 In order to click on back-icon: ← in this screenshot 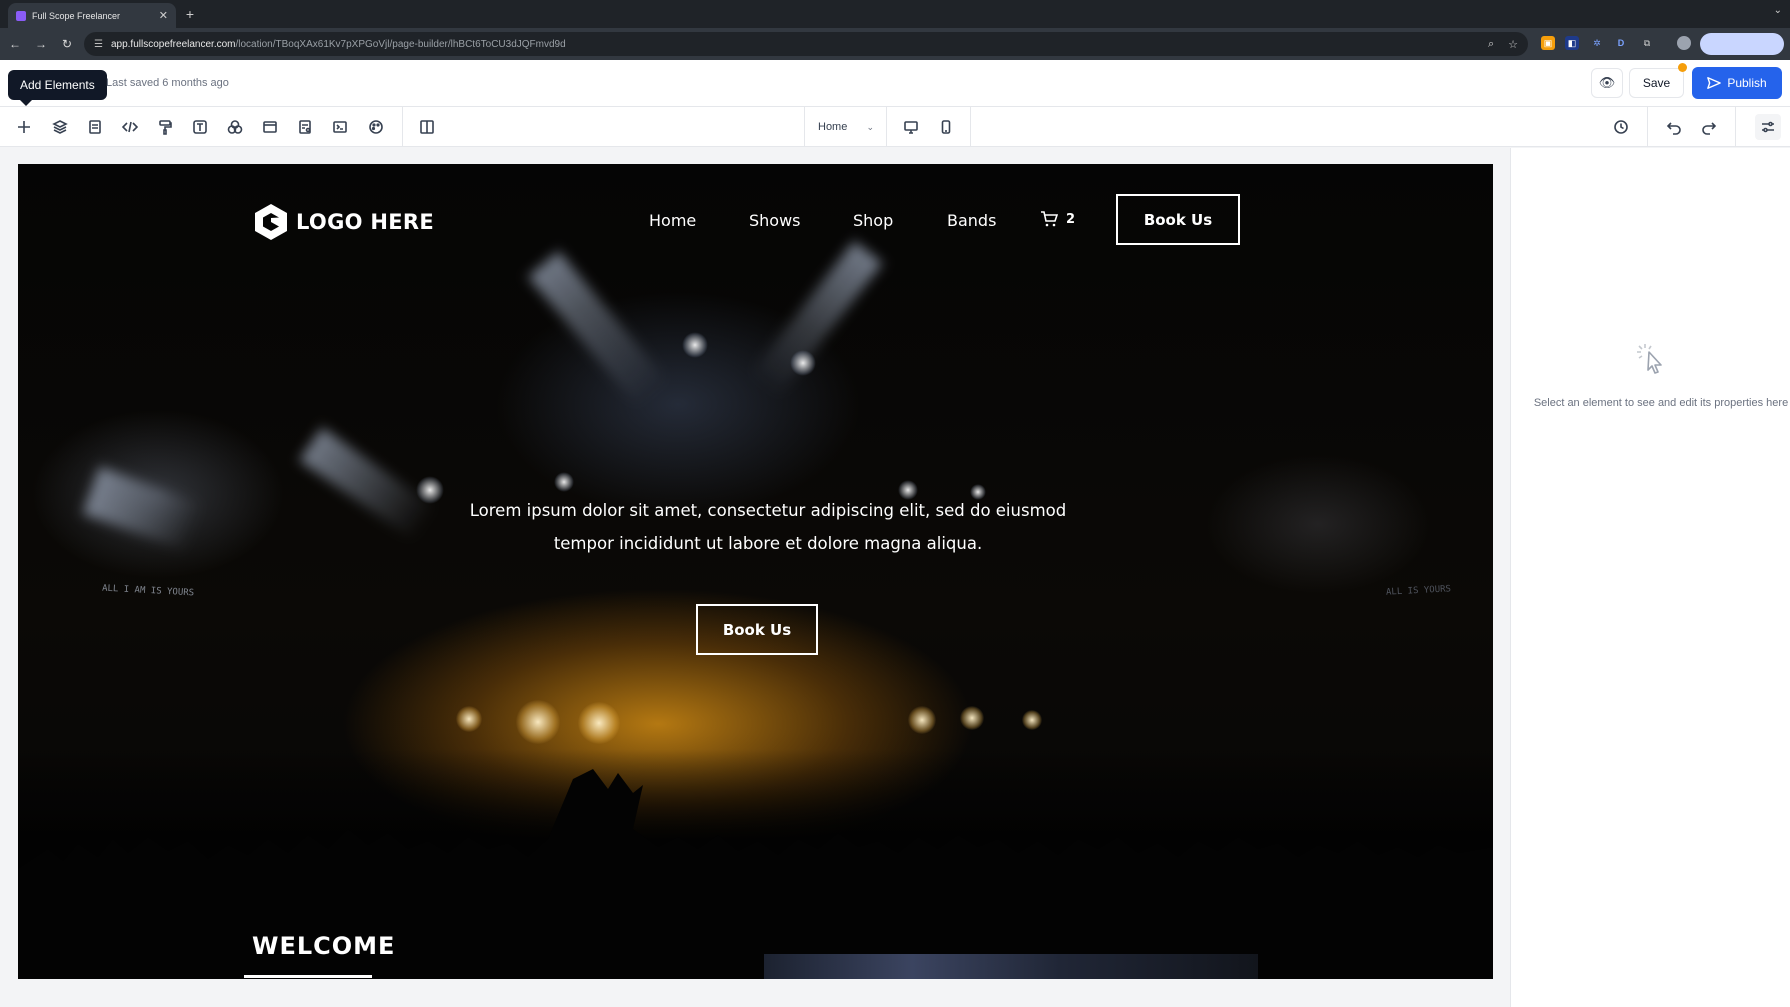, I will do `click(15, 44)`.